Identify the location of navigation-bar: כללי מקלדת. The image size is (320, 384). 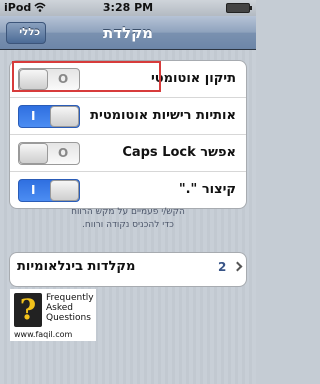
(128, 33).